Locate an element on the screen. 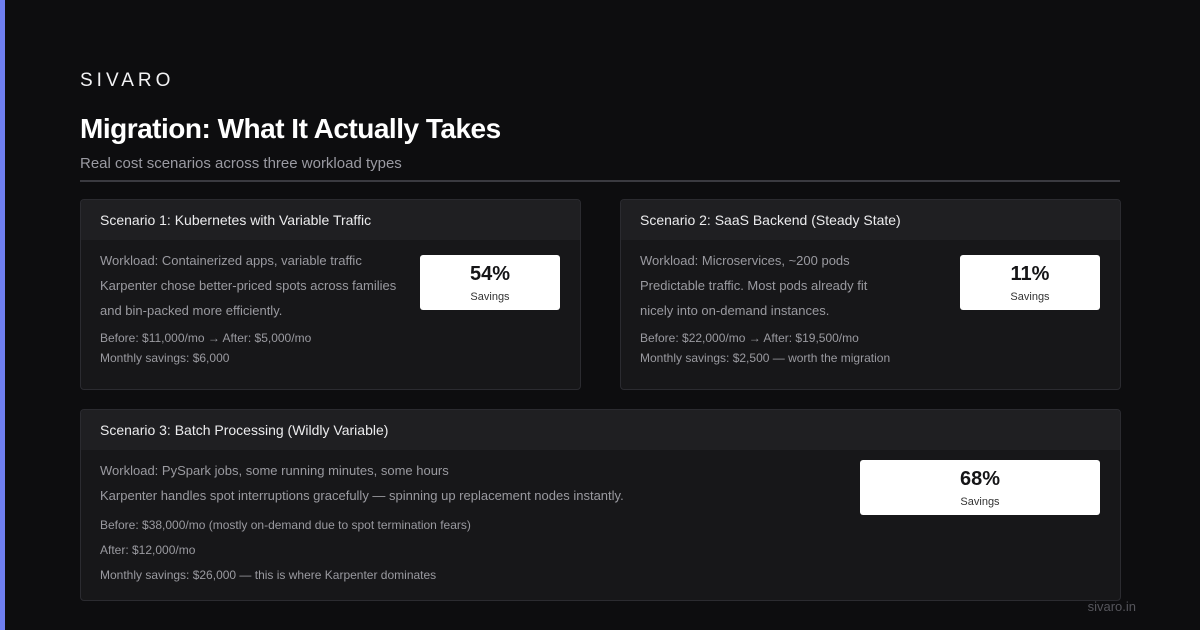 The width and height of the screenshot is (1200, 630). savings-metric: 11% Savings is located at coordinates (1030, 282).